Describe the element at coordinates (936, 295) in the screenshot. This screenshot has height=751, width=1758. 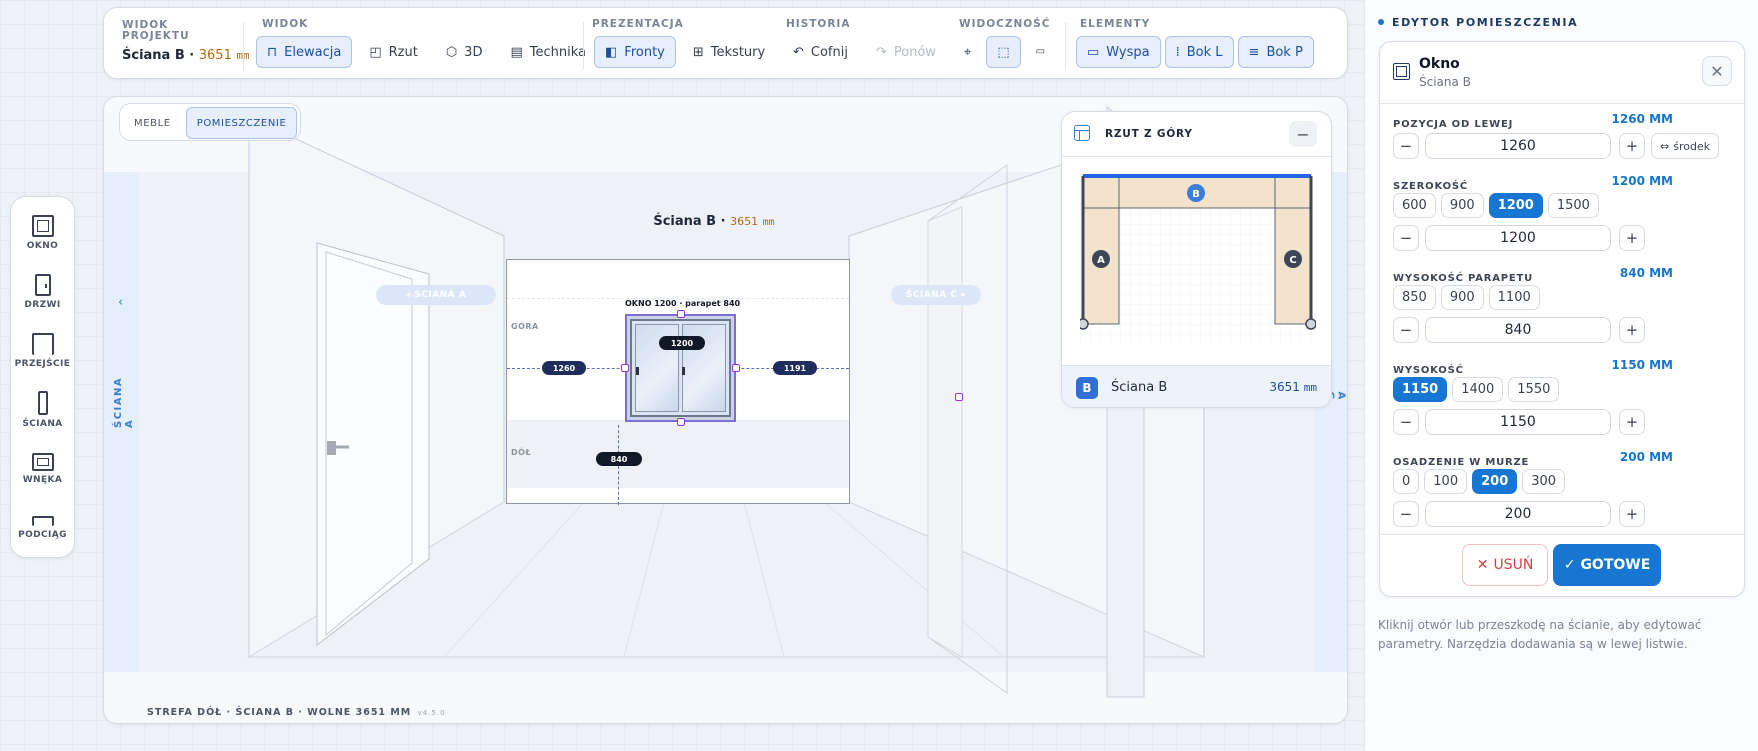
I see `nav-wall-c-button: ŚCIANA C ▸` at that location.